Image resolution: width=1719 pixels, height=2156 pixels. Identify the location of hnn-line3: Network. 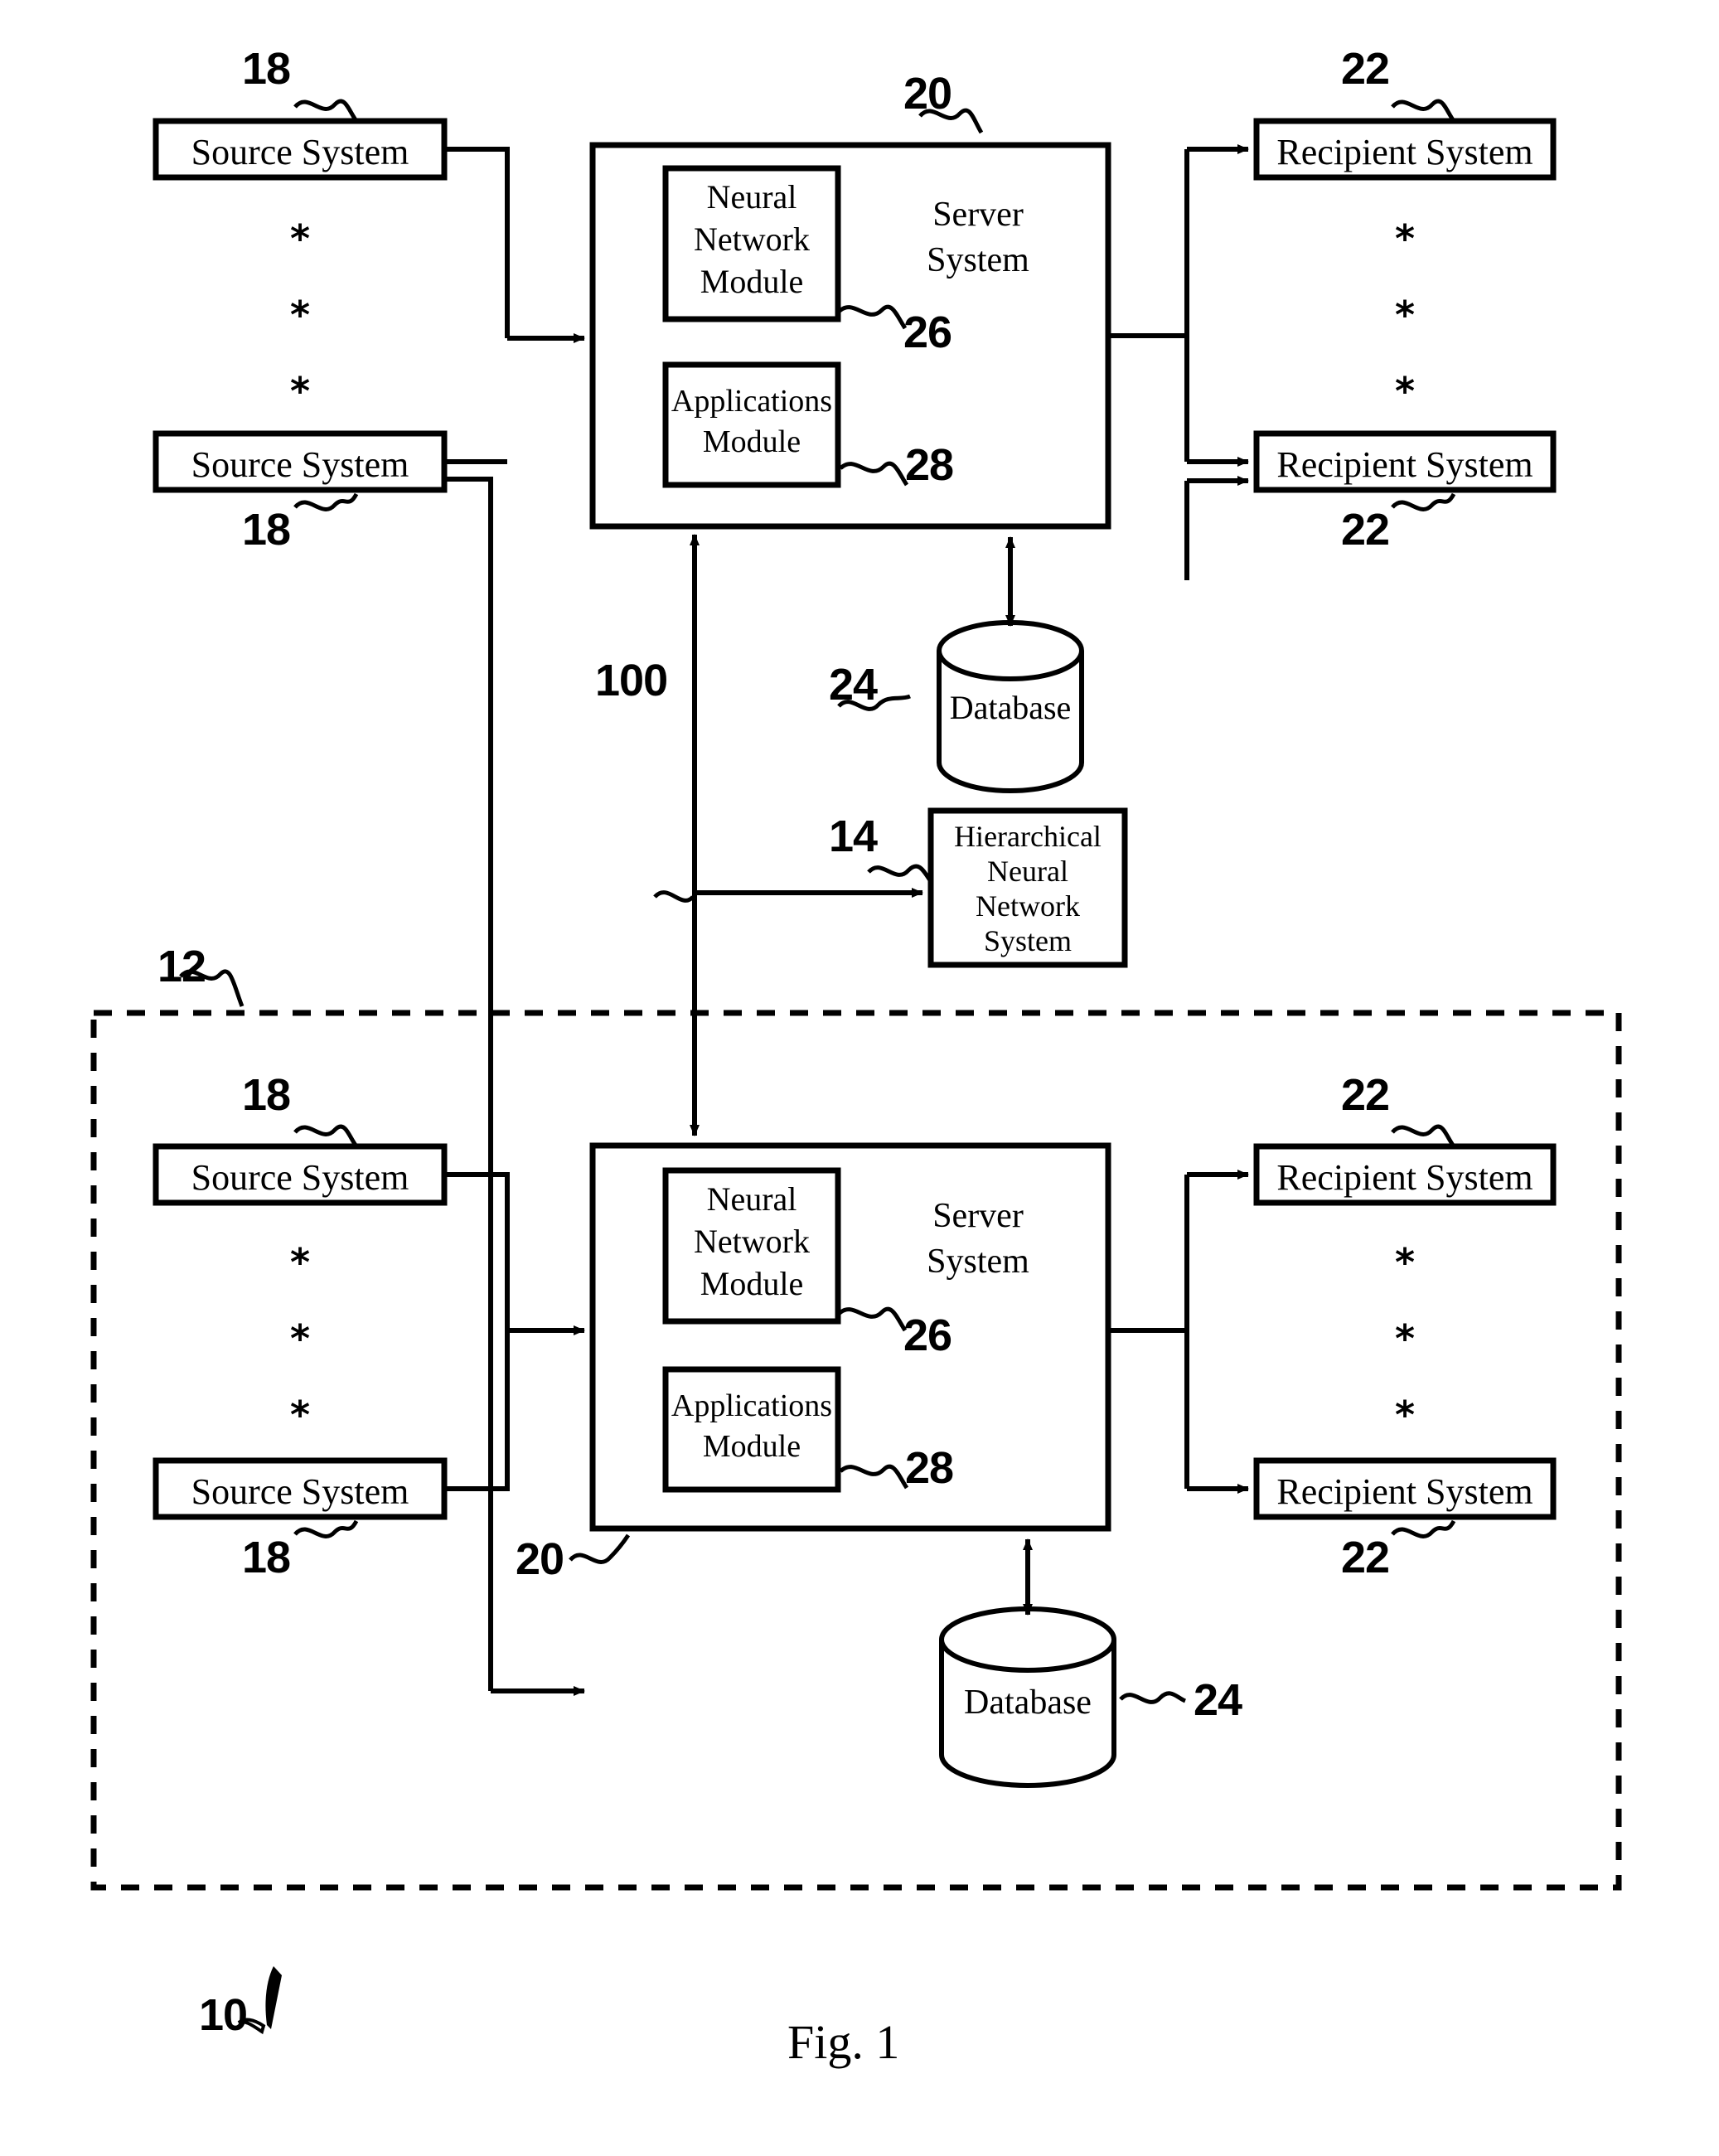
(1028, 906).